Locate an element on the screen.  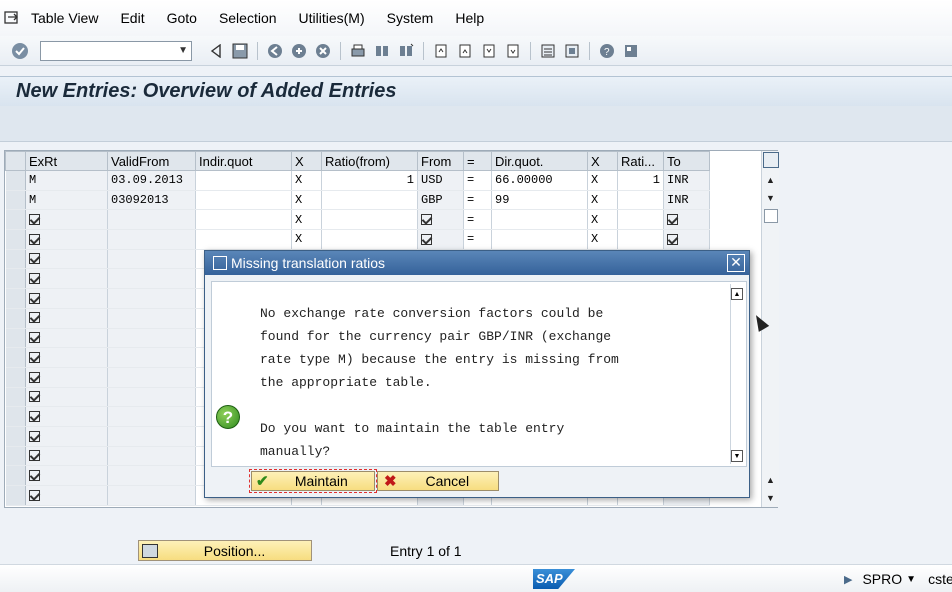
system-menu-icon is located at coordinates (12, 18).